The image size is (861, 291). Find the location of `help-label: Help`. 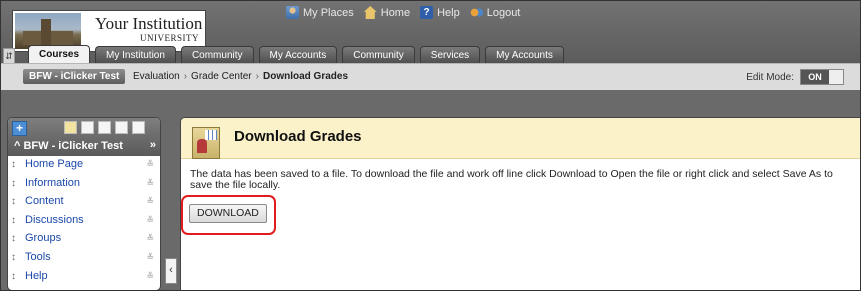

help-label: Help is located at coordinates (448, 12).